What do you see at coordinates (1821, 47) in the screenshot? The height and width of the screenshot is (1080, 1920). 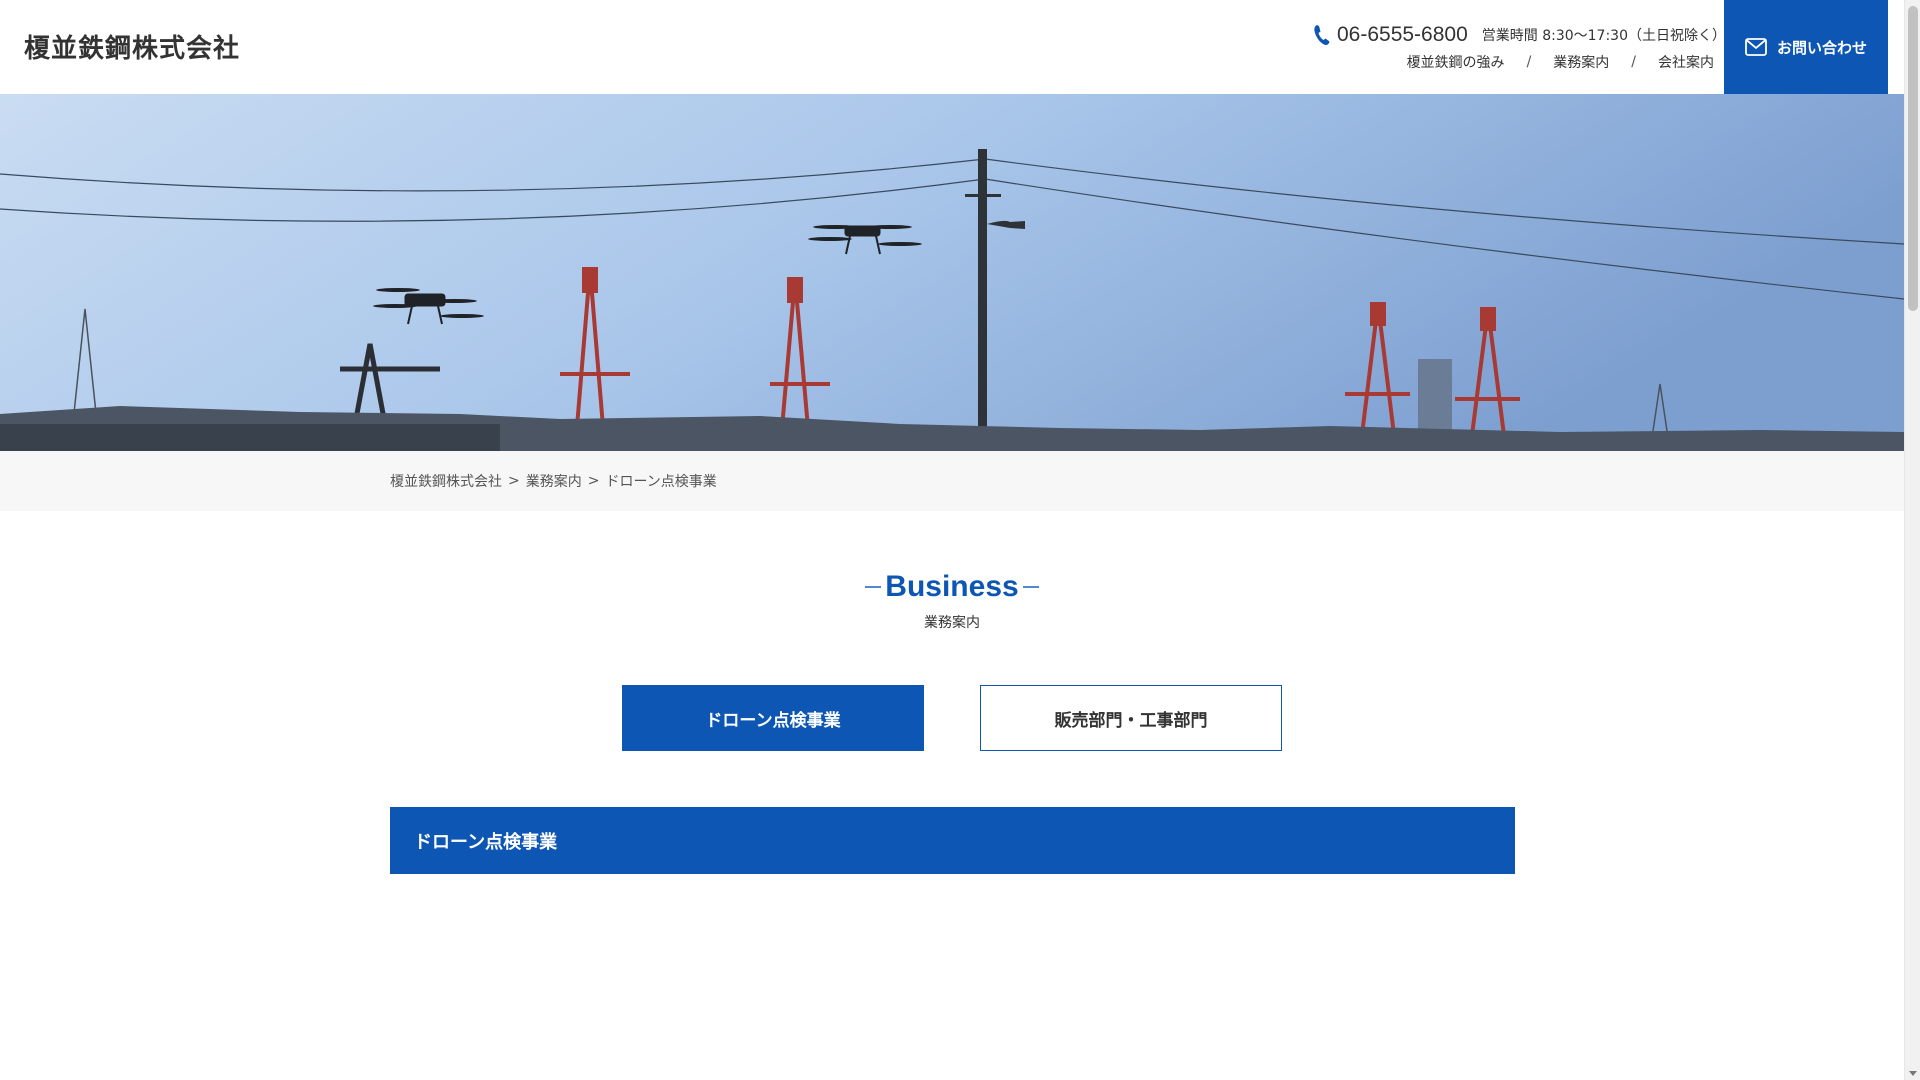 I see `contact-button-label: お問い合わせ` at bounding box center [1821, 47].